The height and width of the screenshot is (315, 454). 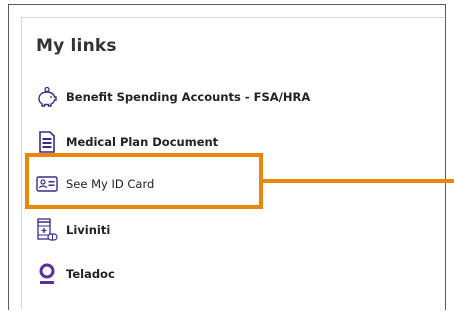 I want to click on link-teladoc: Teladoc, so click(x=75, y=274).